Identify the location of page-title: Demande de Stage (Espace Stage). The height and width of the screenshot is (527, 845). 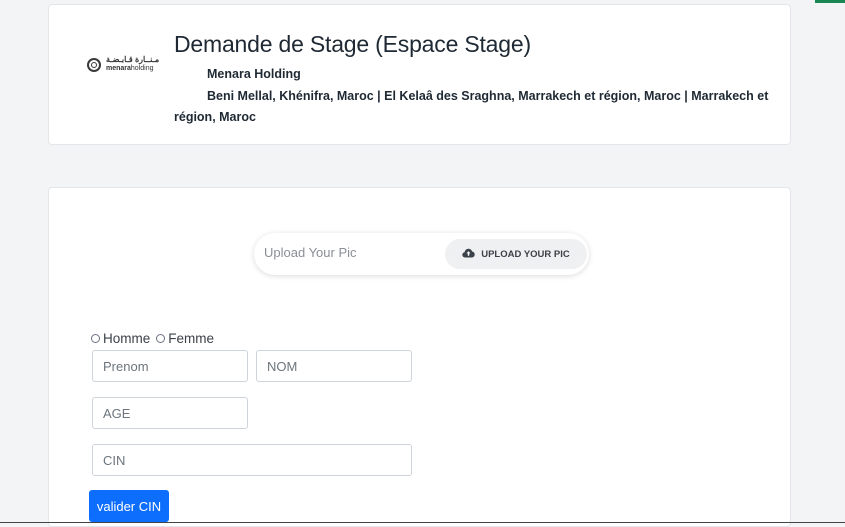
(352, 44).